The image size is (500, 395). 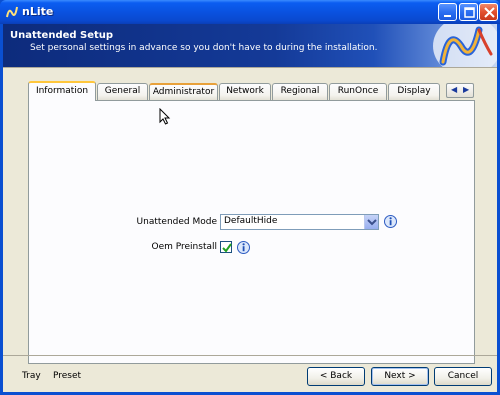 I want to click on unattended-mode-value: DefaultHide, so click(x=251, y=221).